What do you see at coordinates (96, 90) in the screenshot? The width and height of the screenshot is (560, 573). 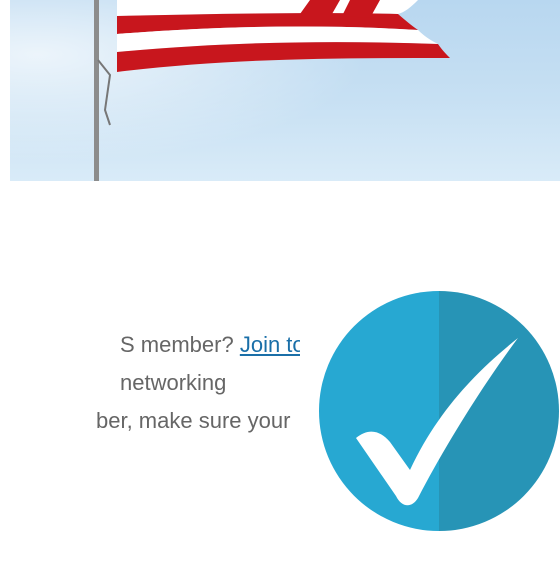 I see `flag-pole` at bounding box center [96, 90].